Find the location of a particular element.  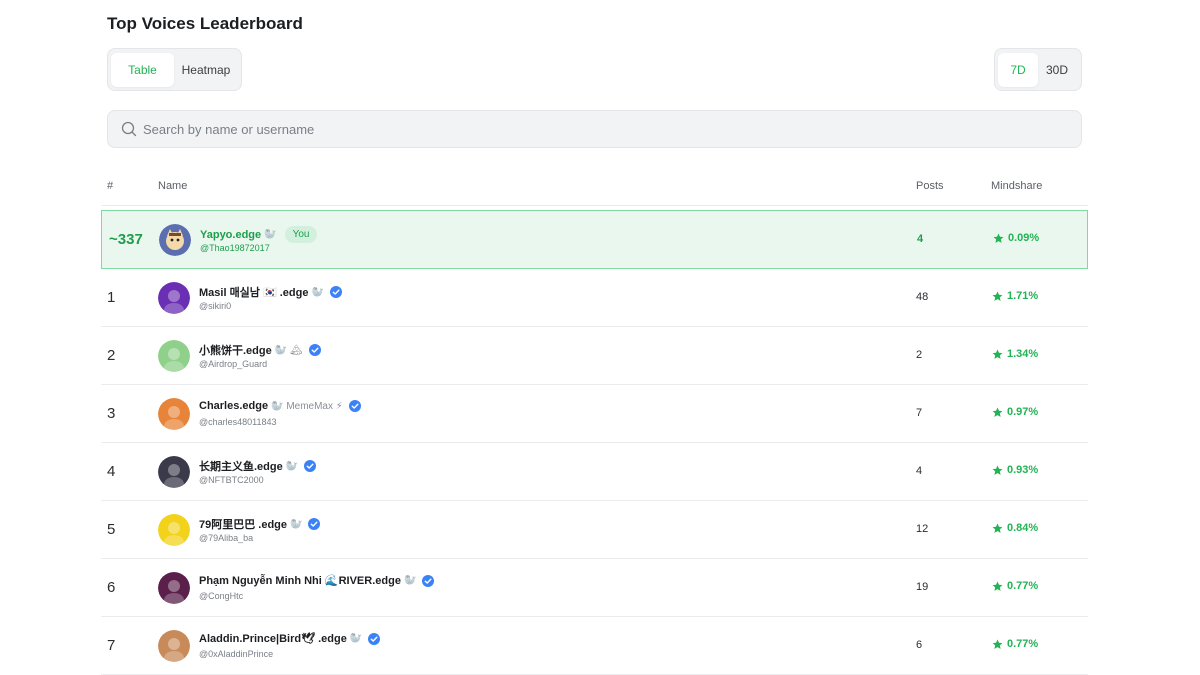

header-posts: Posts is located at coordinates (930, 186).